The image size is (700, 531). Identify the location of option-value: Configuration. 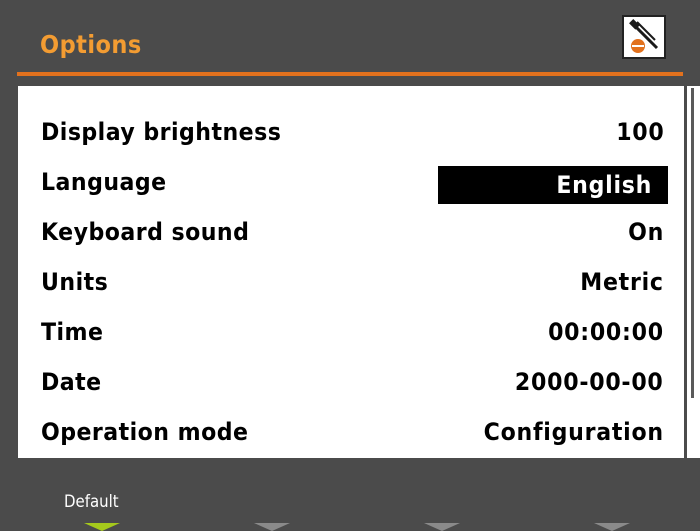
(573, 432).